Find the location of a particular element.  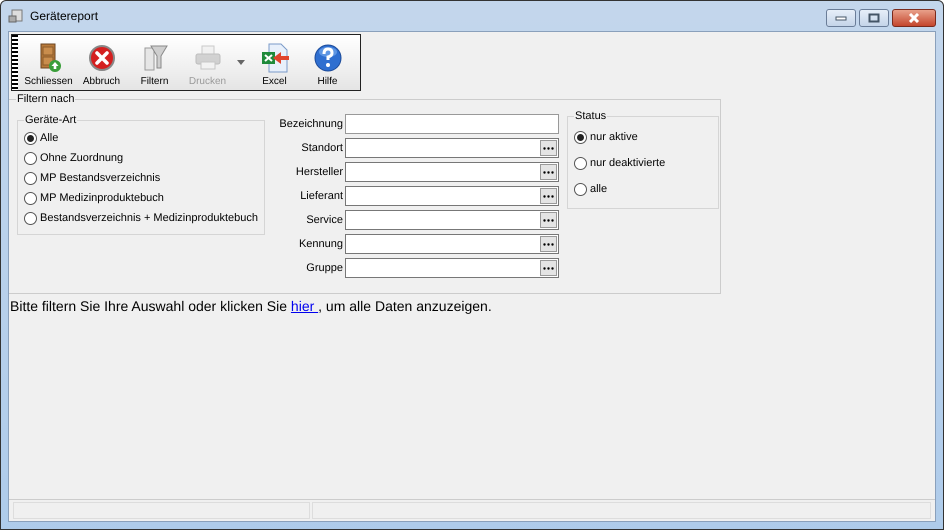

window-title: Gerätereport is located at coordinates (65, 16).